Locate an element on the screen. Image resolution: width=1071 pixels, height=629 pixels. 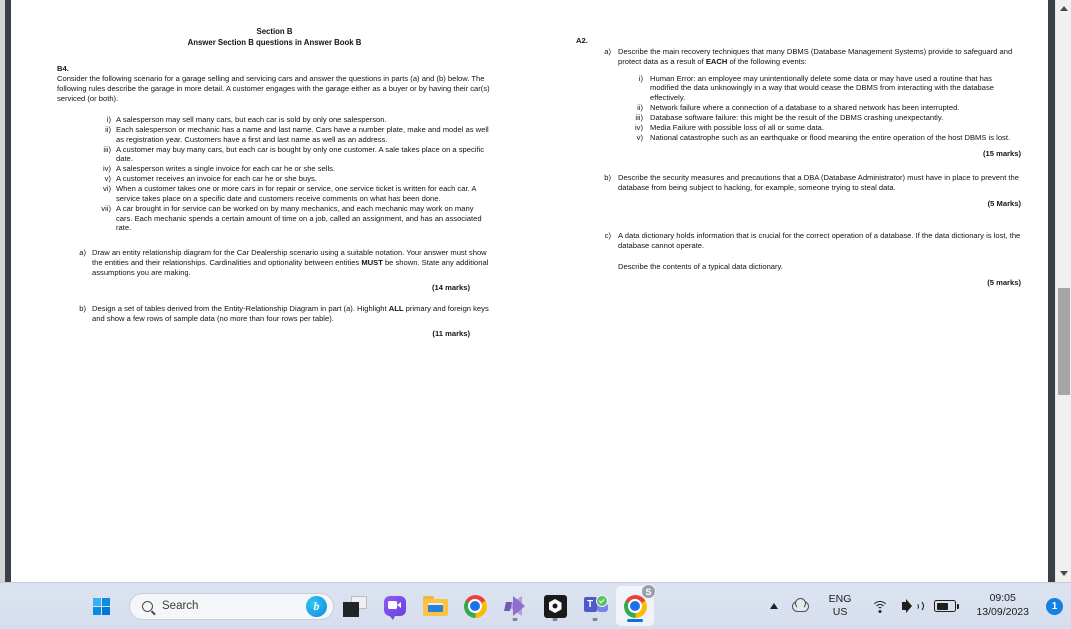
chat-button is located at coordinates (395, 606).